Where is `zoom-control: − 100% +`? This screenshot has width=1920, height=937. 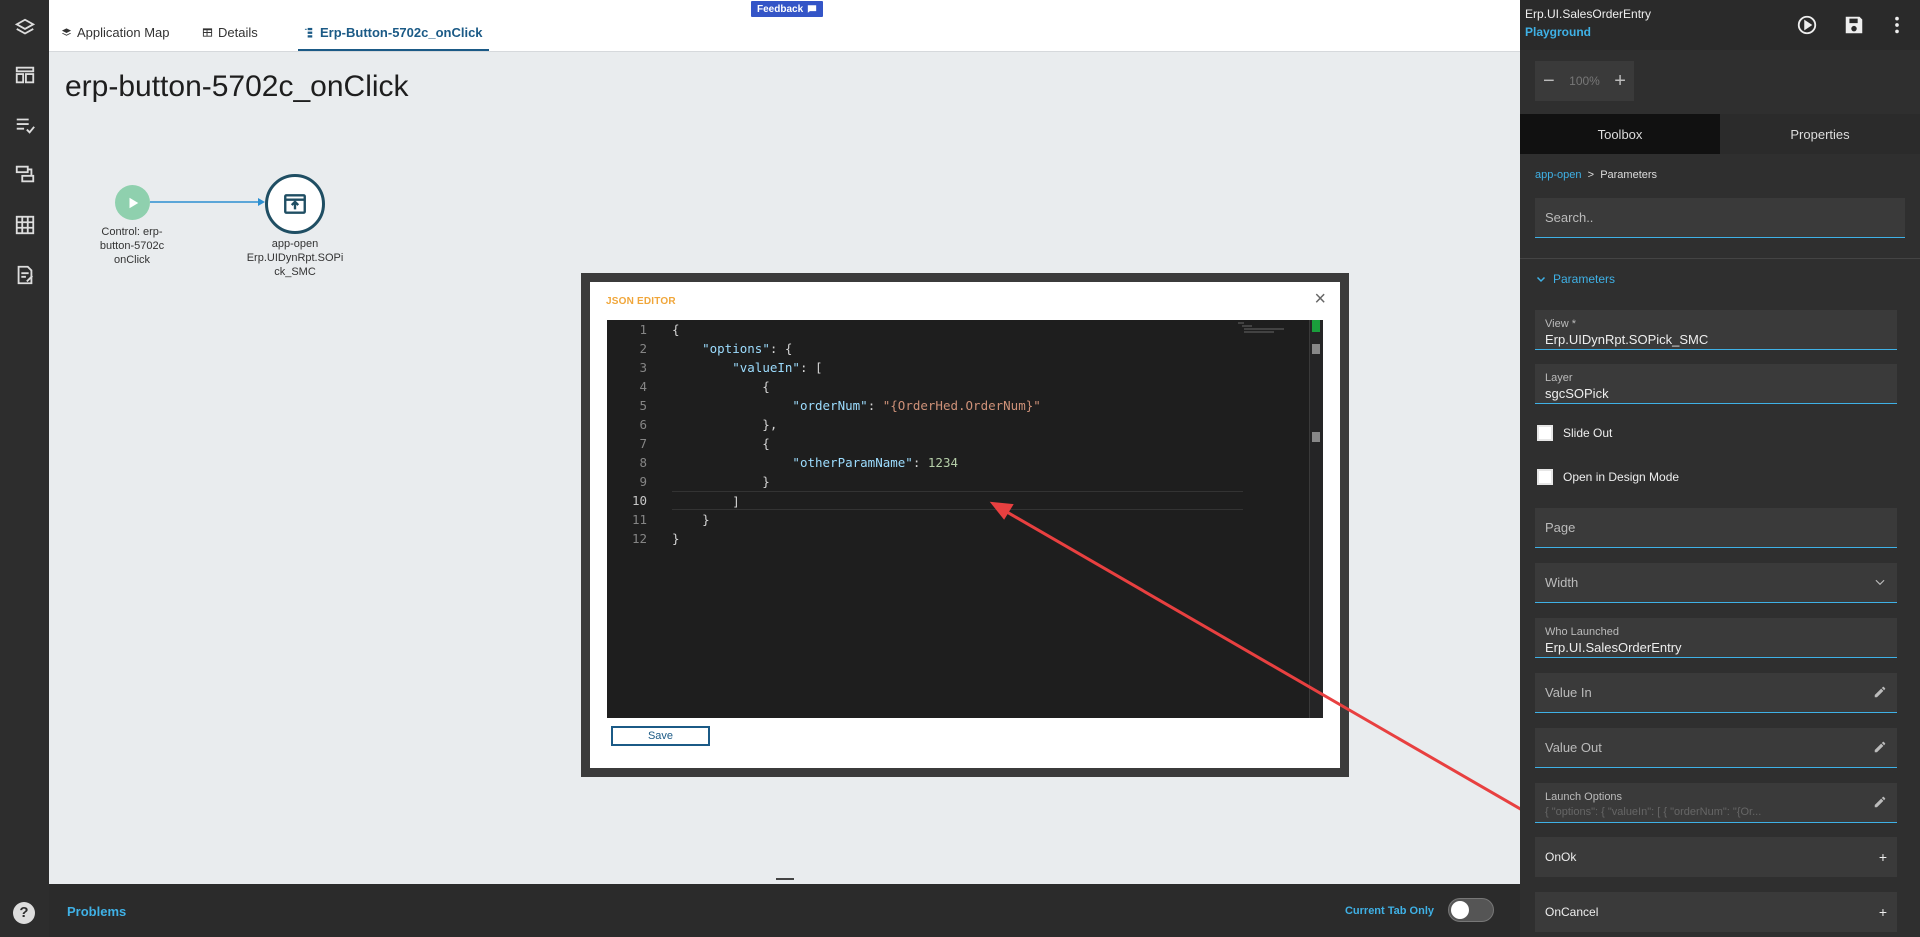 zoom-control: − 100% + is located at coordinates (1584, 81).